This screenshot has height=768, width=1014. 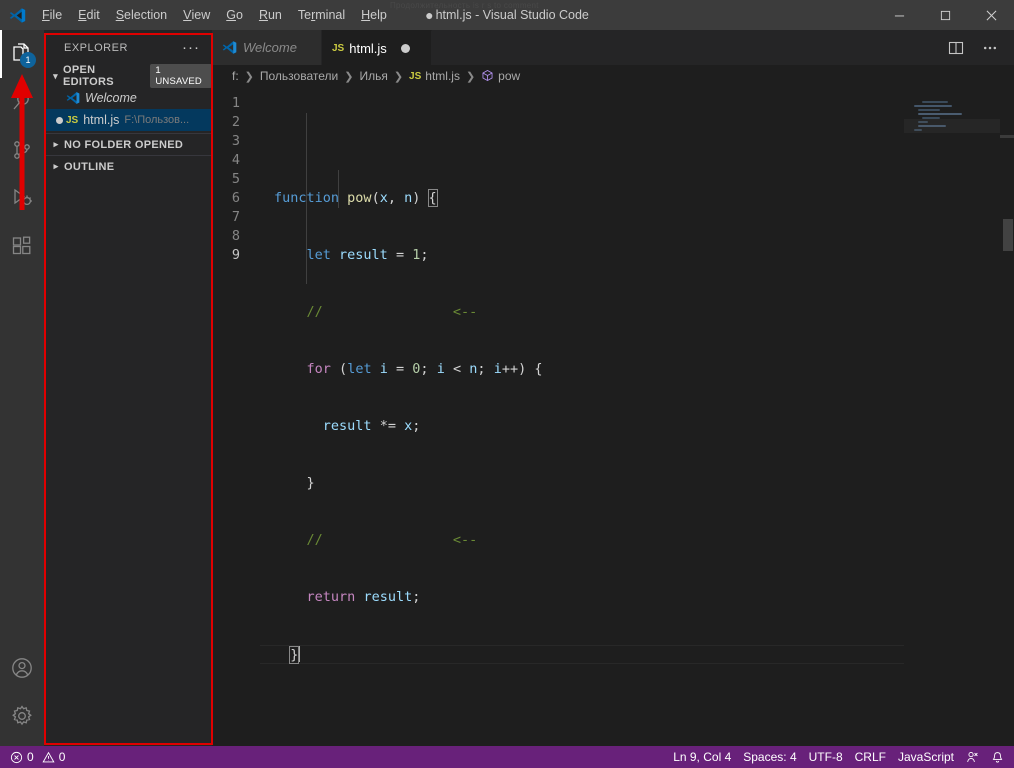 What do you see at coordinates (22, 716) in the screenshot?
I see `activitybar-item-settings` at bounding box center [22, 716].